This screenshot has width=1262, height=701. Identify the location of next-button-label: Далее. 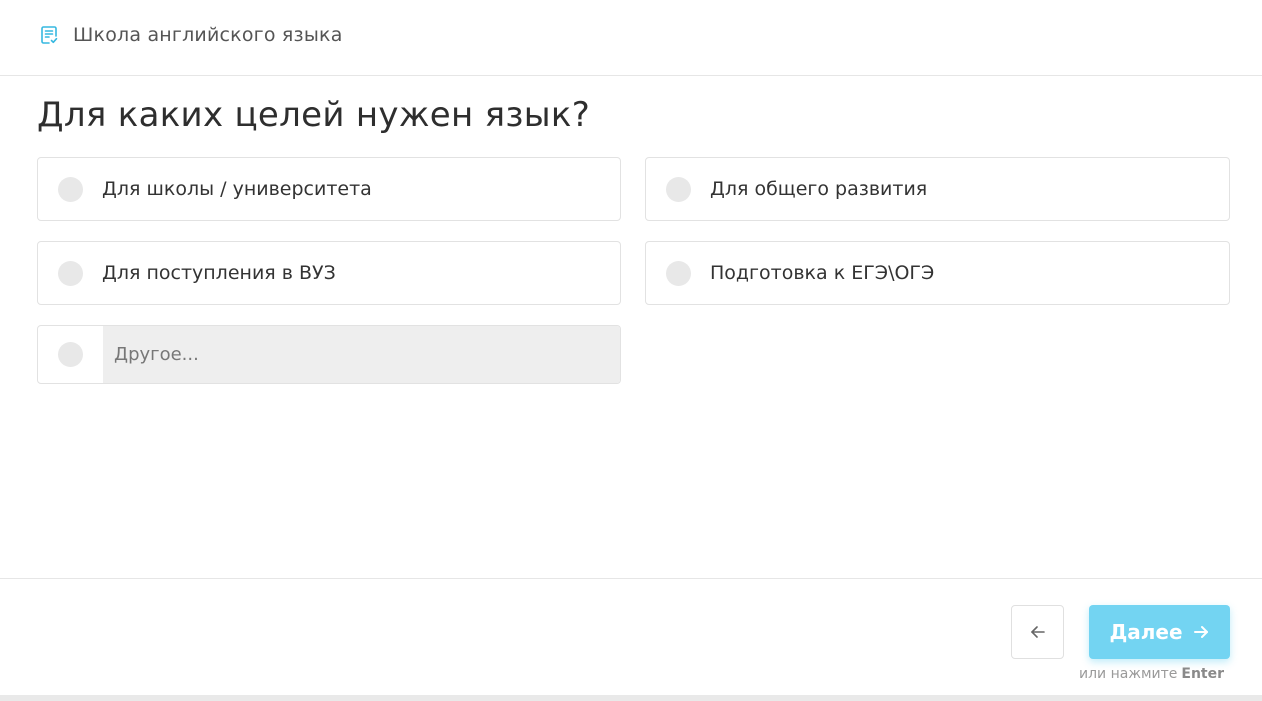
(1146, 632).